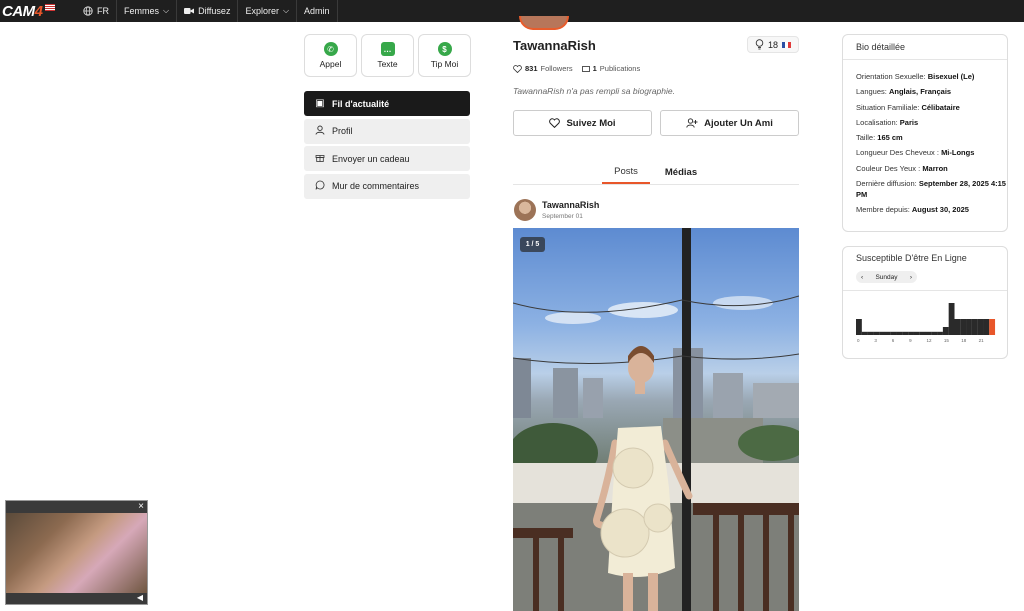  I want to click on menu-item-profile: Profil, so click(387, 131).